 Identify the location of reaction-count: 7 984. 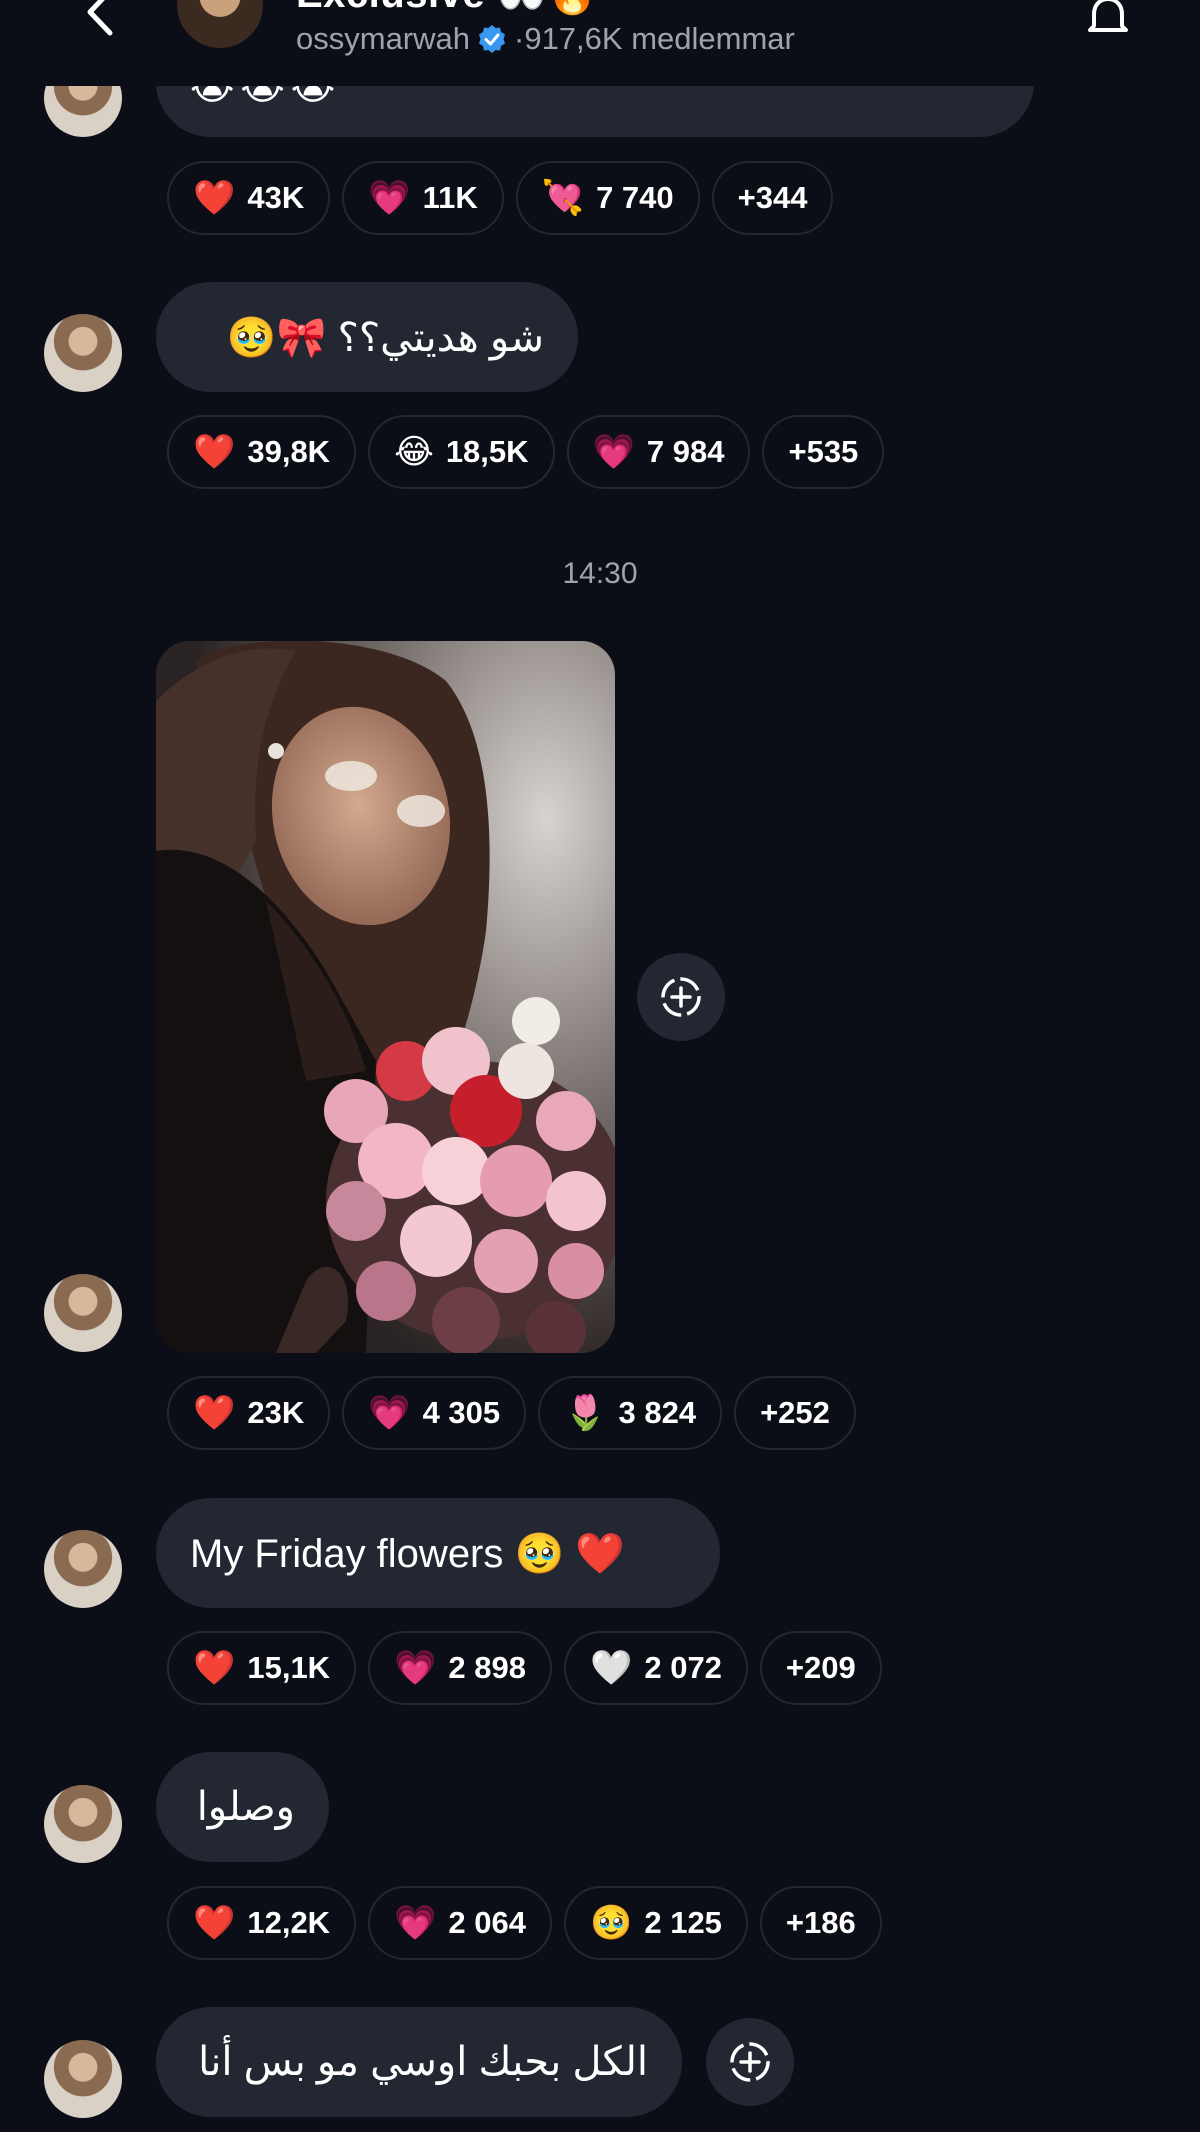
(685, 451).